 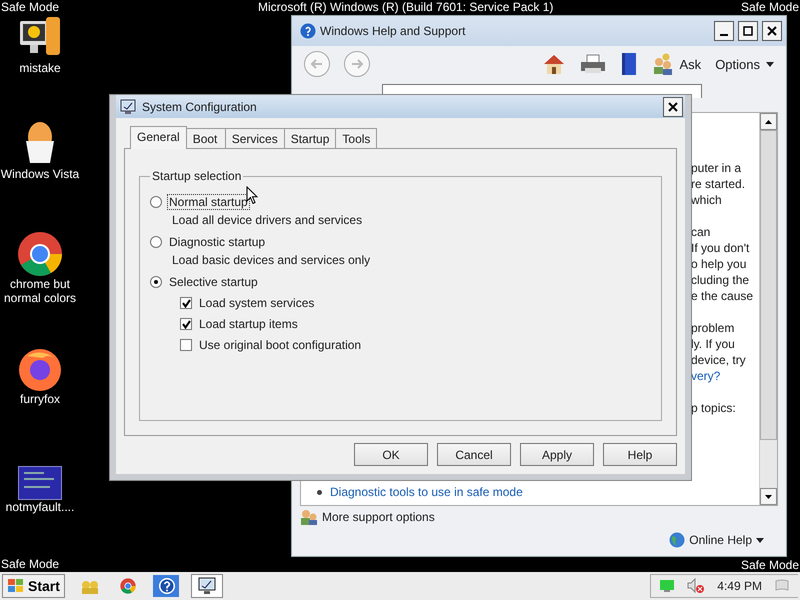 What do you see at coordinates (40, 68) in the screenshot?
I see `desktop-icon-label: mistake` at bounding box center [40, 68].